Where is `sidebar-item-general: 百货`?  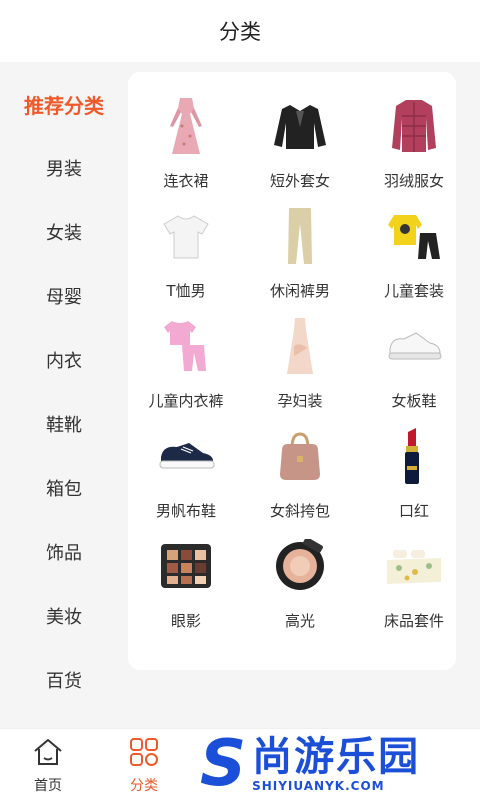 sidebar-item-general: 百货 is located at coordinates (64, 680).